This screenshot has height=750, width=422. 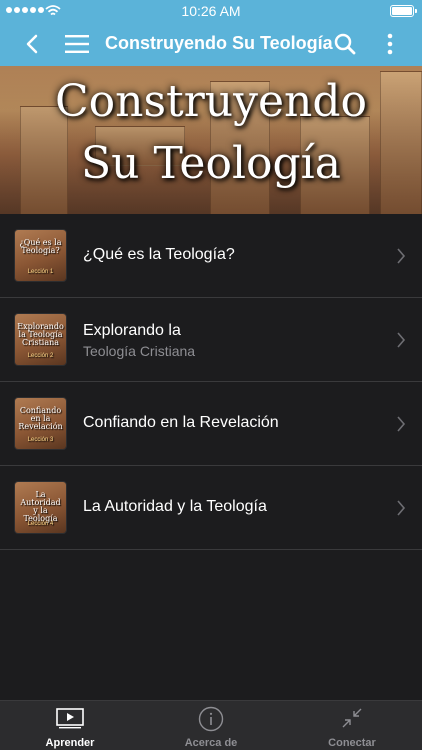 What do you see at coordinates (403, 11) in the screenshot?
I see `battery-icon` at bounding box center [403, 11].